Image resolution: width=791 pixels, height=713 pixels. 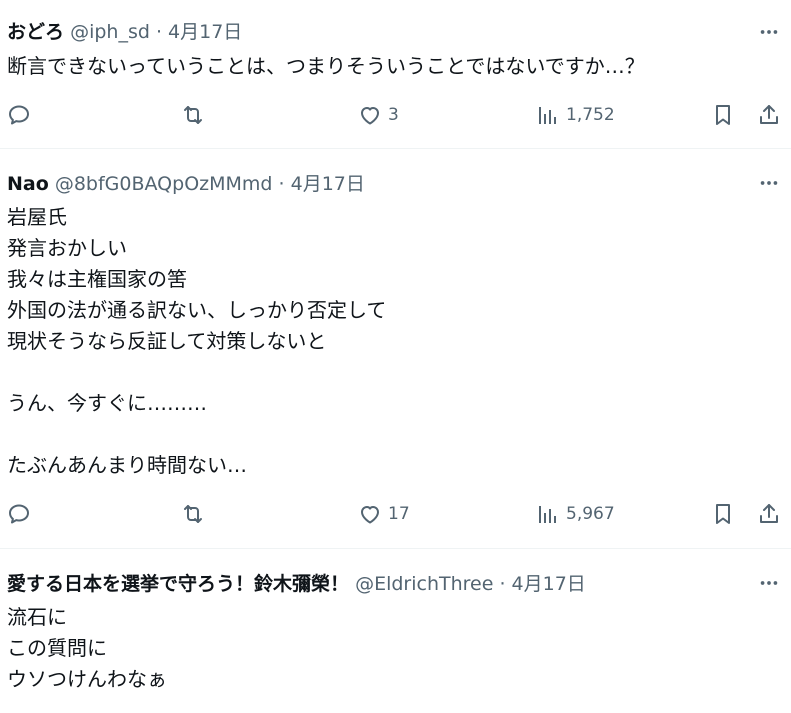 I want to click on tweet-header: おどろ @iph_sd · 4月17日, so click(x=124, y=32).